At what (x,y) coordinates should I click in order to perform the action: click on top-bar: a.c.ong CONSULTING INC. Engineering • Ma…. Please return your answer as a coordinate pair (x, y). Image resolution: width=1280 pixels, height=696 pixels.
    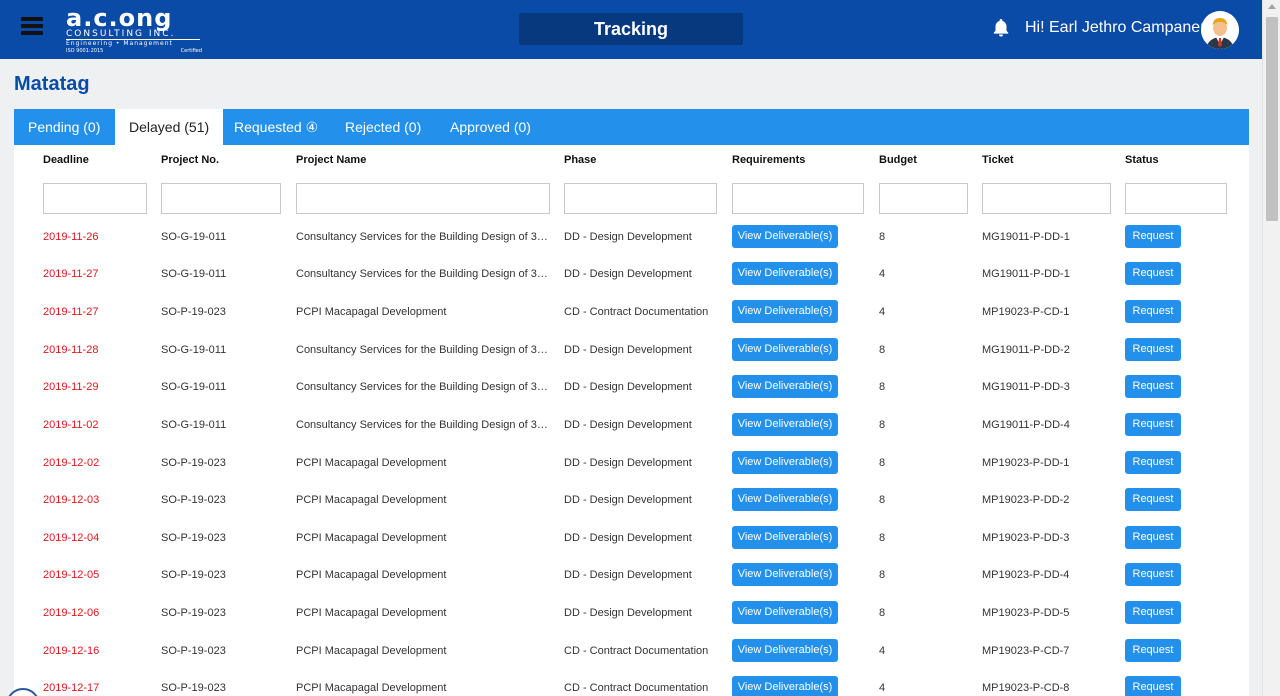
    Looking at the image, I should click on (631, 29).